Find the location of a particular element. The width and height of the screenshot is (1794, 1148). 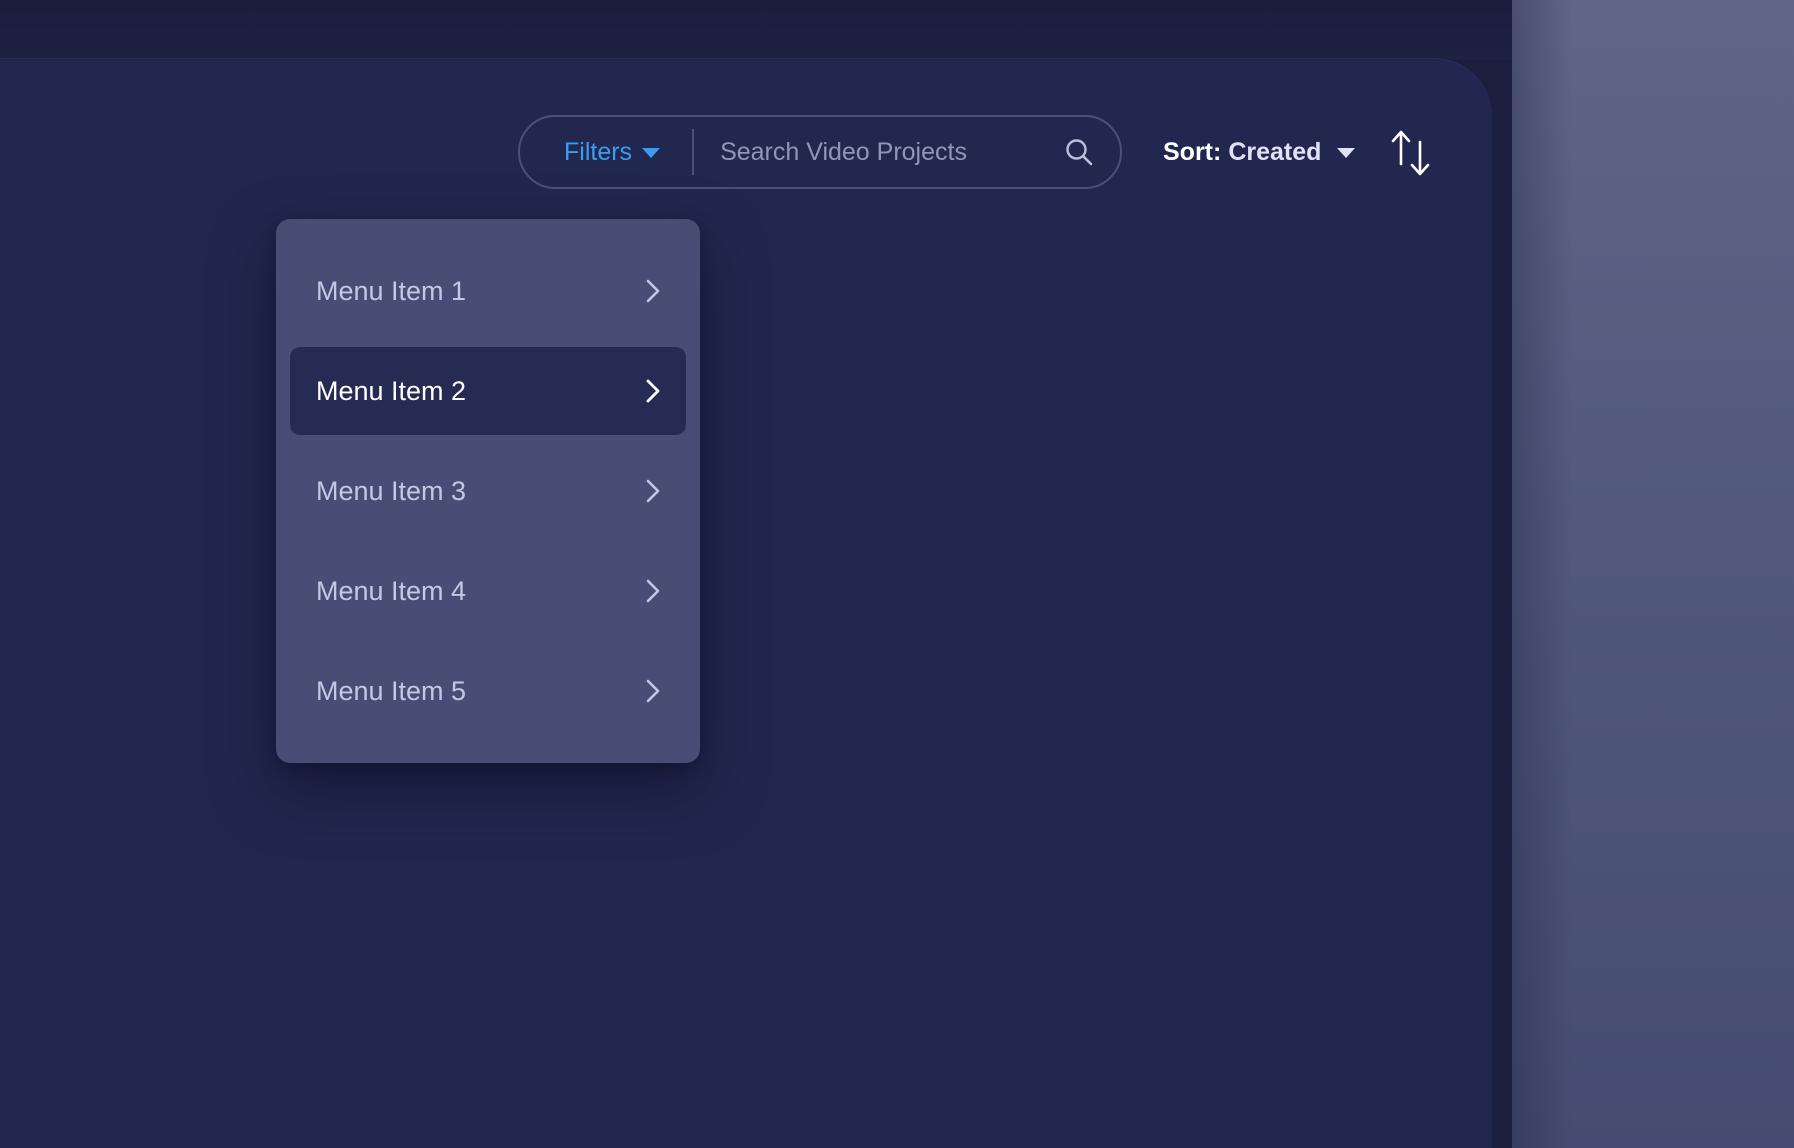

menu-item-label: Menu Item 4 is located at coordinates (391, 590).